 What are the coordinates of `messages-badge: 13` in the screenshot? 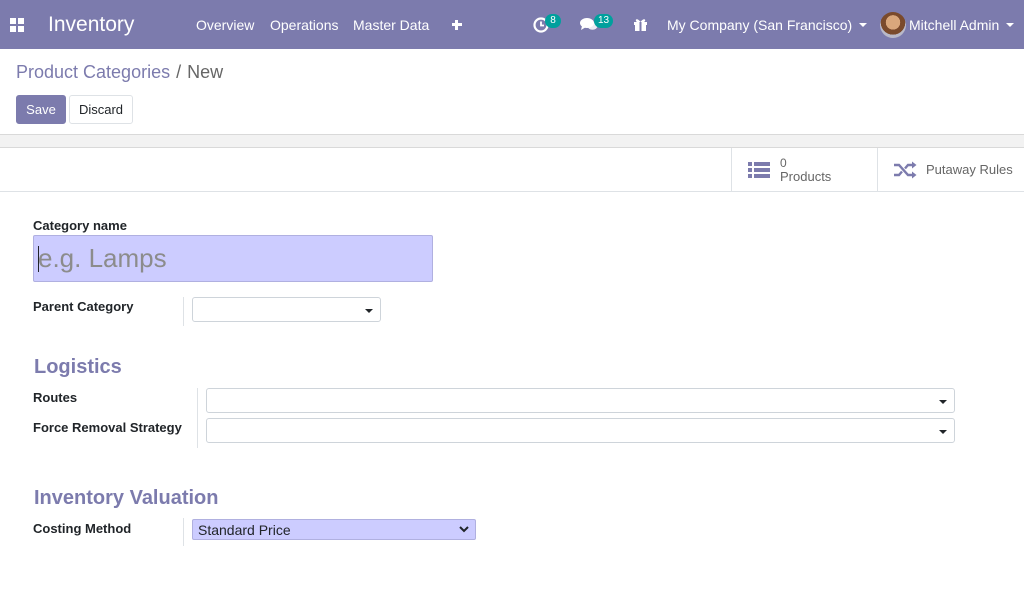 It's located at (604, 21).